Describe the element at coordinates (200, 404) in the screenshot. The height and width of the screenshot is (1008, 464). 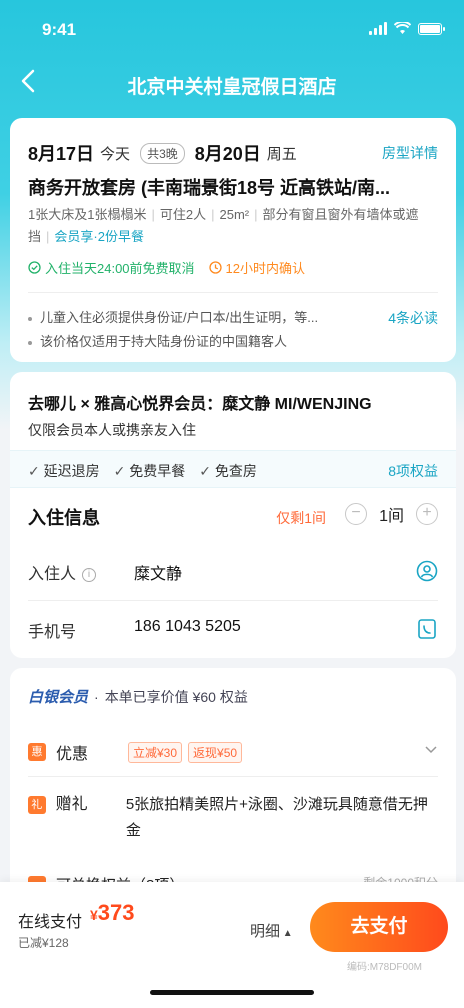
I see `membership-title: 去哪儿 × 雅高心悦界会员：糜文静 MI/WENJING` at that location.